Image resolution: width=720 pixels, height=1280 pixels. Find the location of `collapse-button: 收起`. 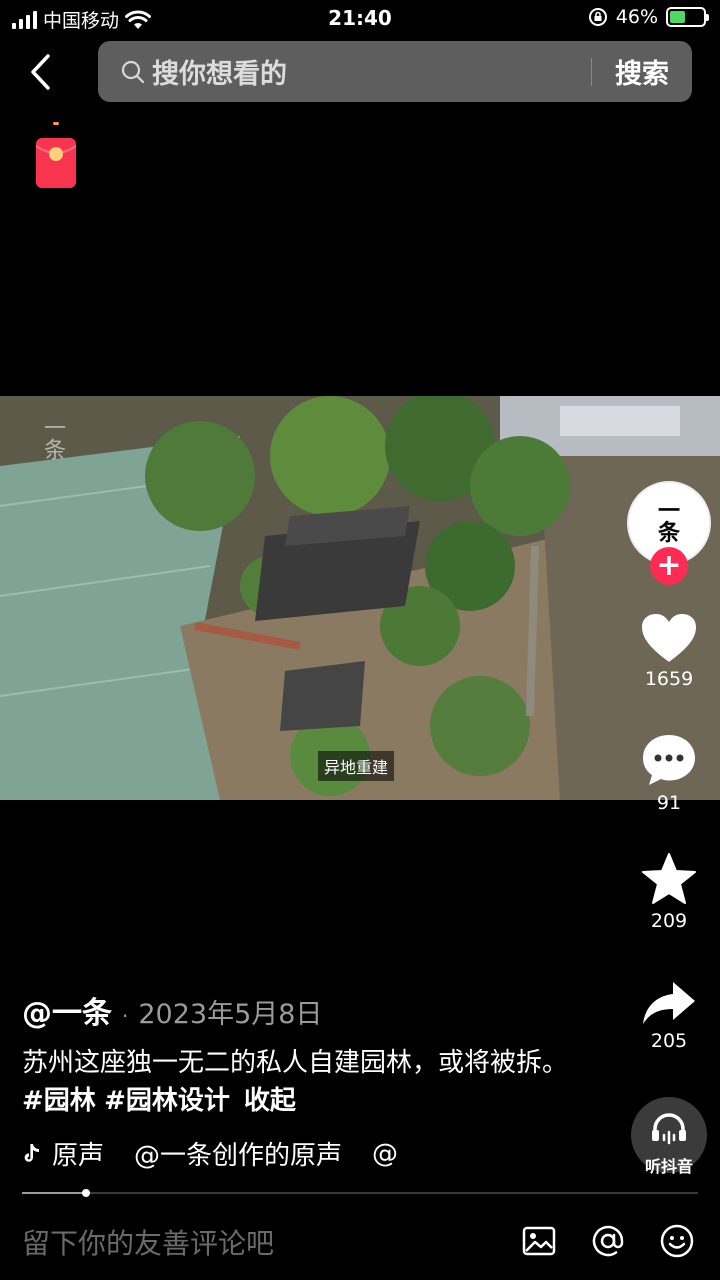

collapse-button: 收起 is located at coordinates (270, 1101).